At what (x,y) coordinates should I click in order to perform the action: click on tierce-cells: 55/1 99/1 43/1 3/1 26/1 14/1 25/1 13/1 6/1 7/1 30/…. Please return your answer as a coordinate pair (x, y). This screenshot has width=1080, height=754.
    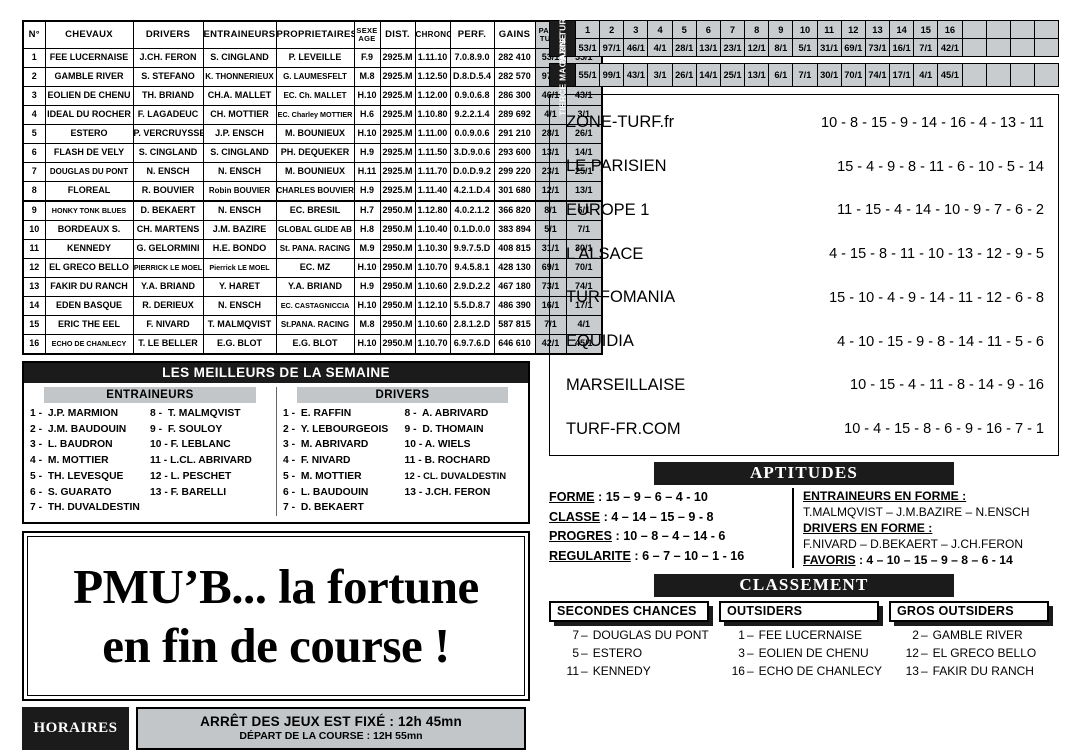
    Looking at the image, I should click on (817, 75).